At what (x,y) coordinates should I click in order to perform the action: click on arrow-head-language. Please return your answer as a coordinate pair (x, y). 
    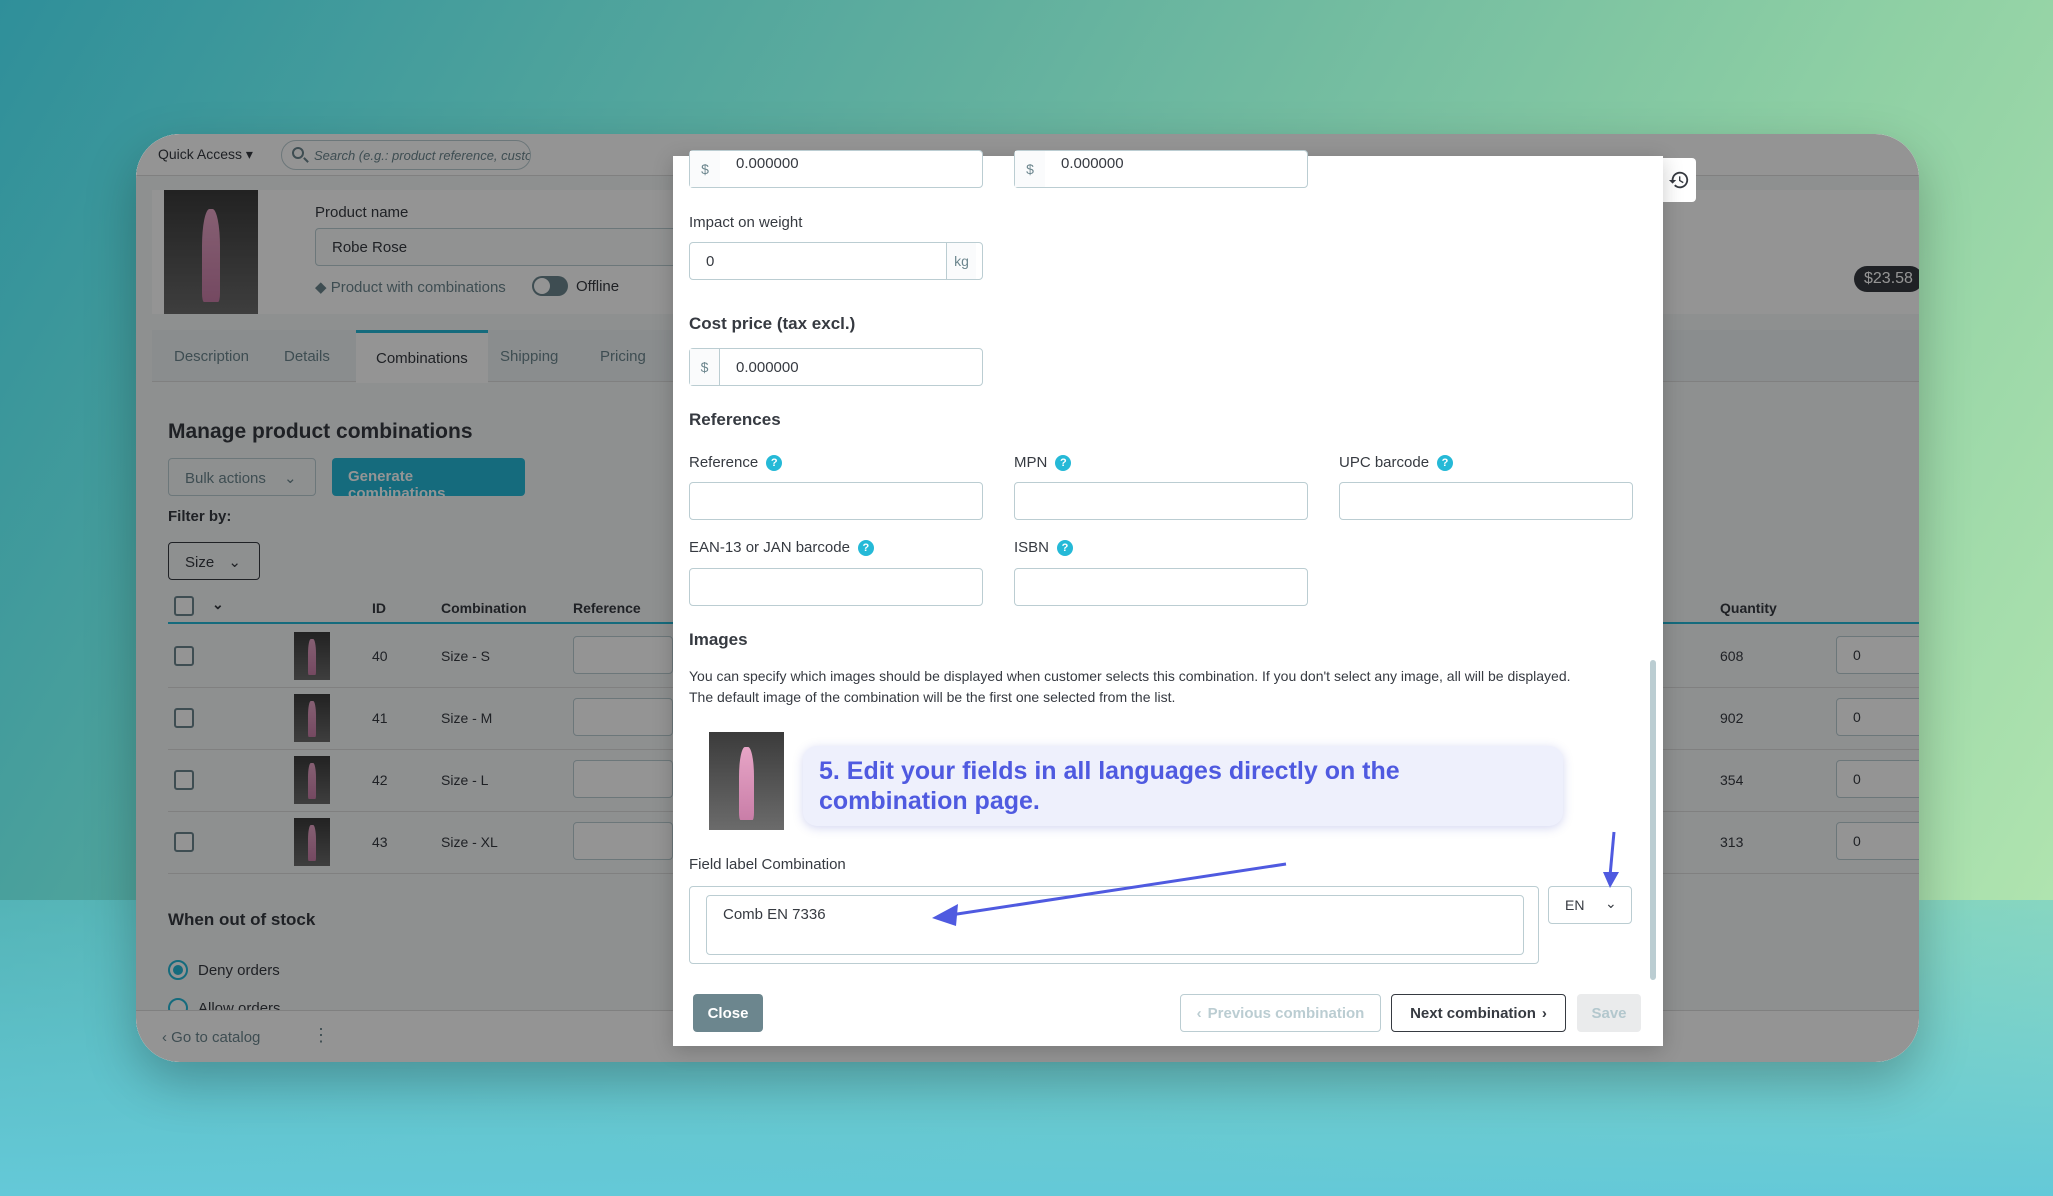
    Looking at the image, I should click on (1611, 880).